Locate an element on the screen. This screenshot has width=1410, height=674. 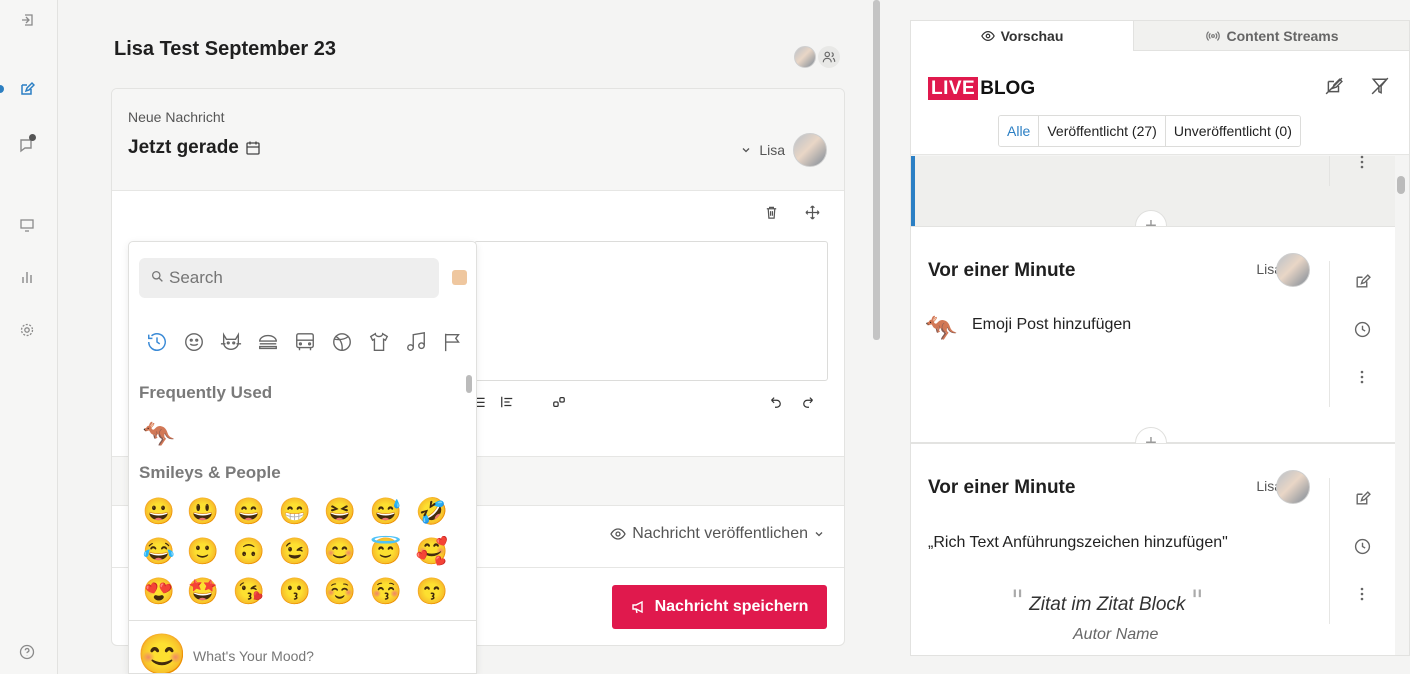
emoji: 😆 is located at coordinates (340, 511).